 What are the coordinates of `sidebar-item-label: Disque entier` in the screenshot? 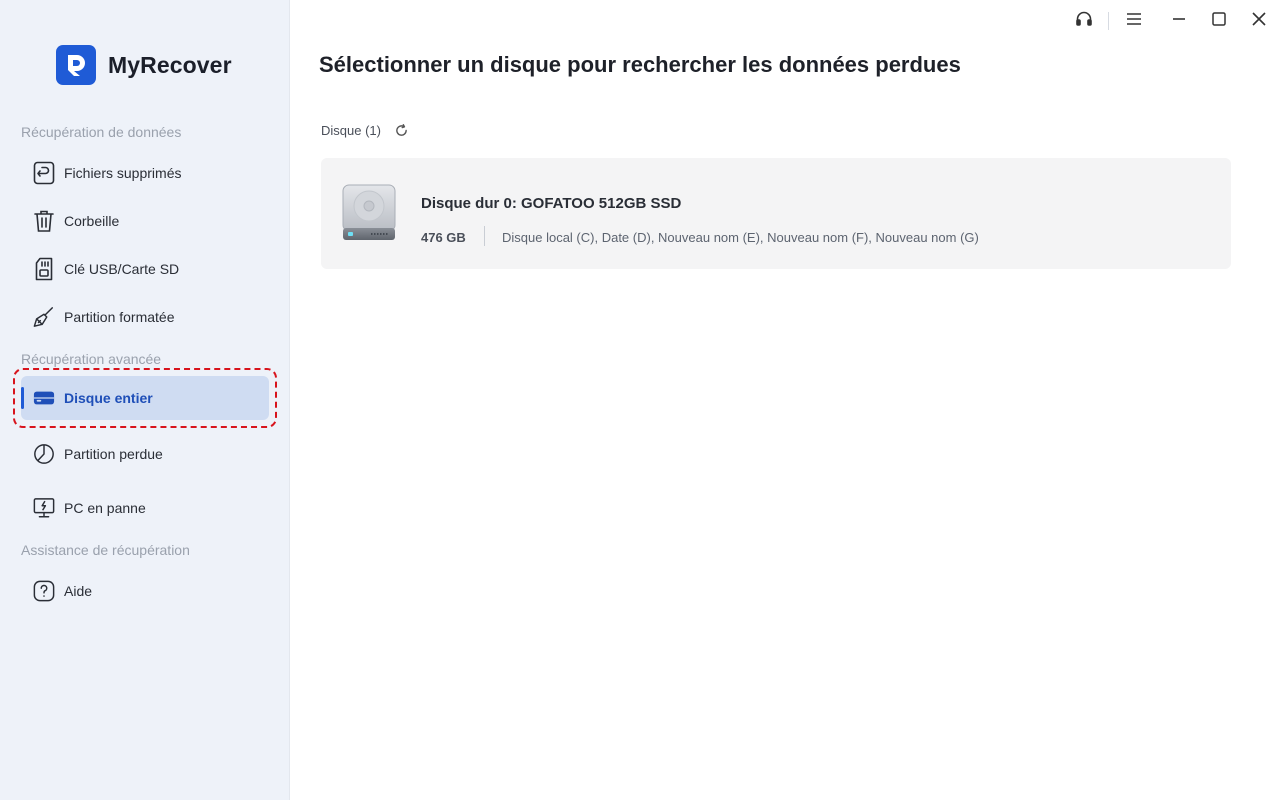 It's located at (108, 398).